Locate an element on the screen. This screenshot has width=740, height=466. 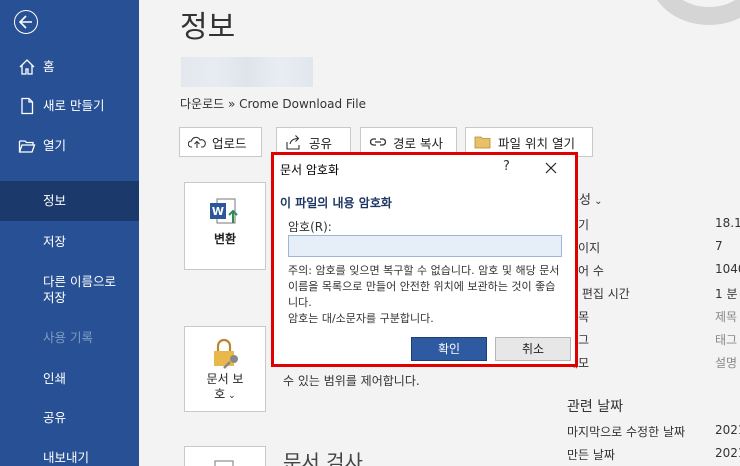
help-button: ? is located at coordinates (506, 166).